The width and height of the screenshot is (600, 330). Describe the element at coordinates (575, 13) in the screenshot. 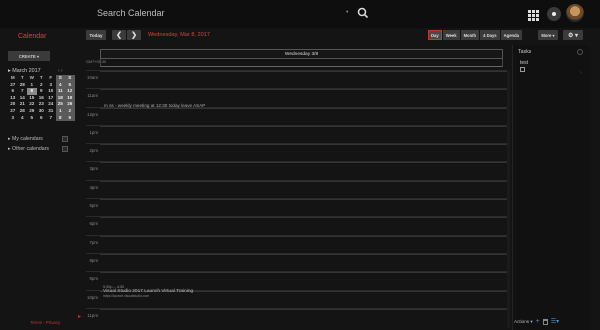

I see `avatar` at that location.